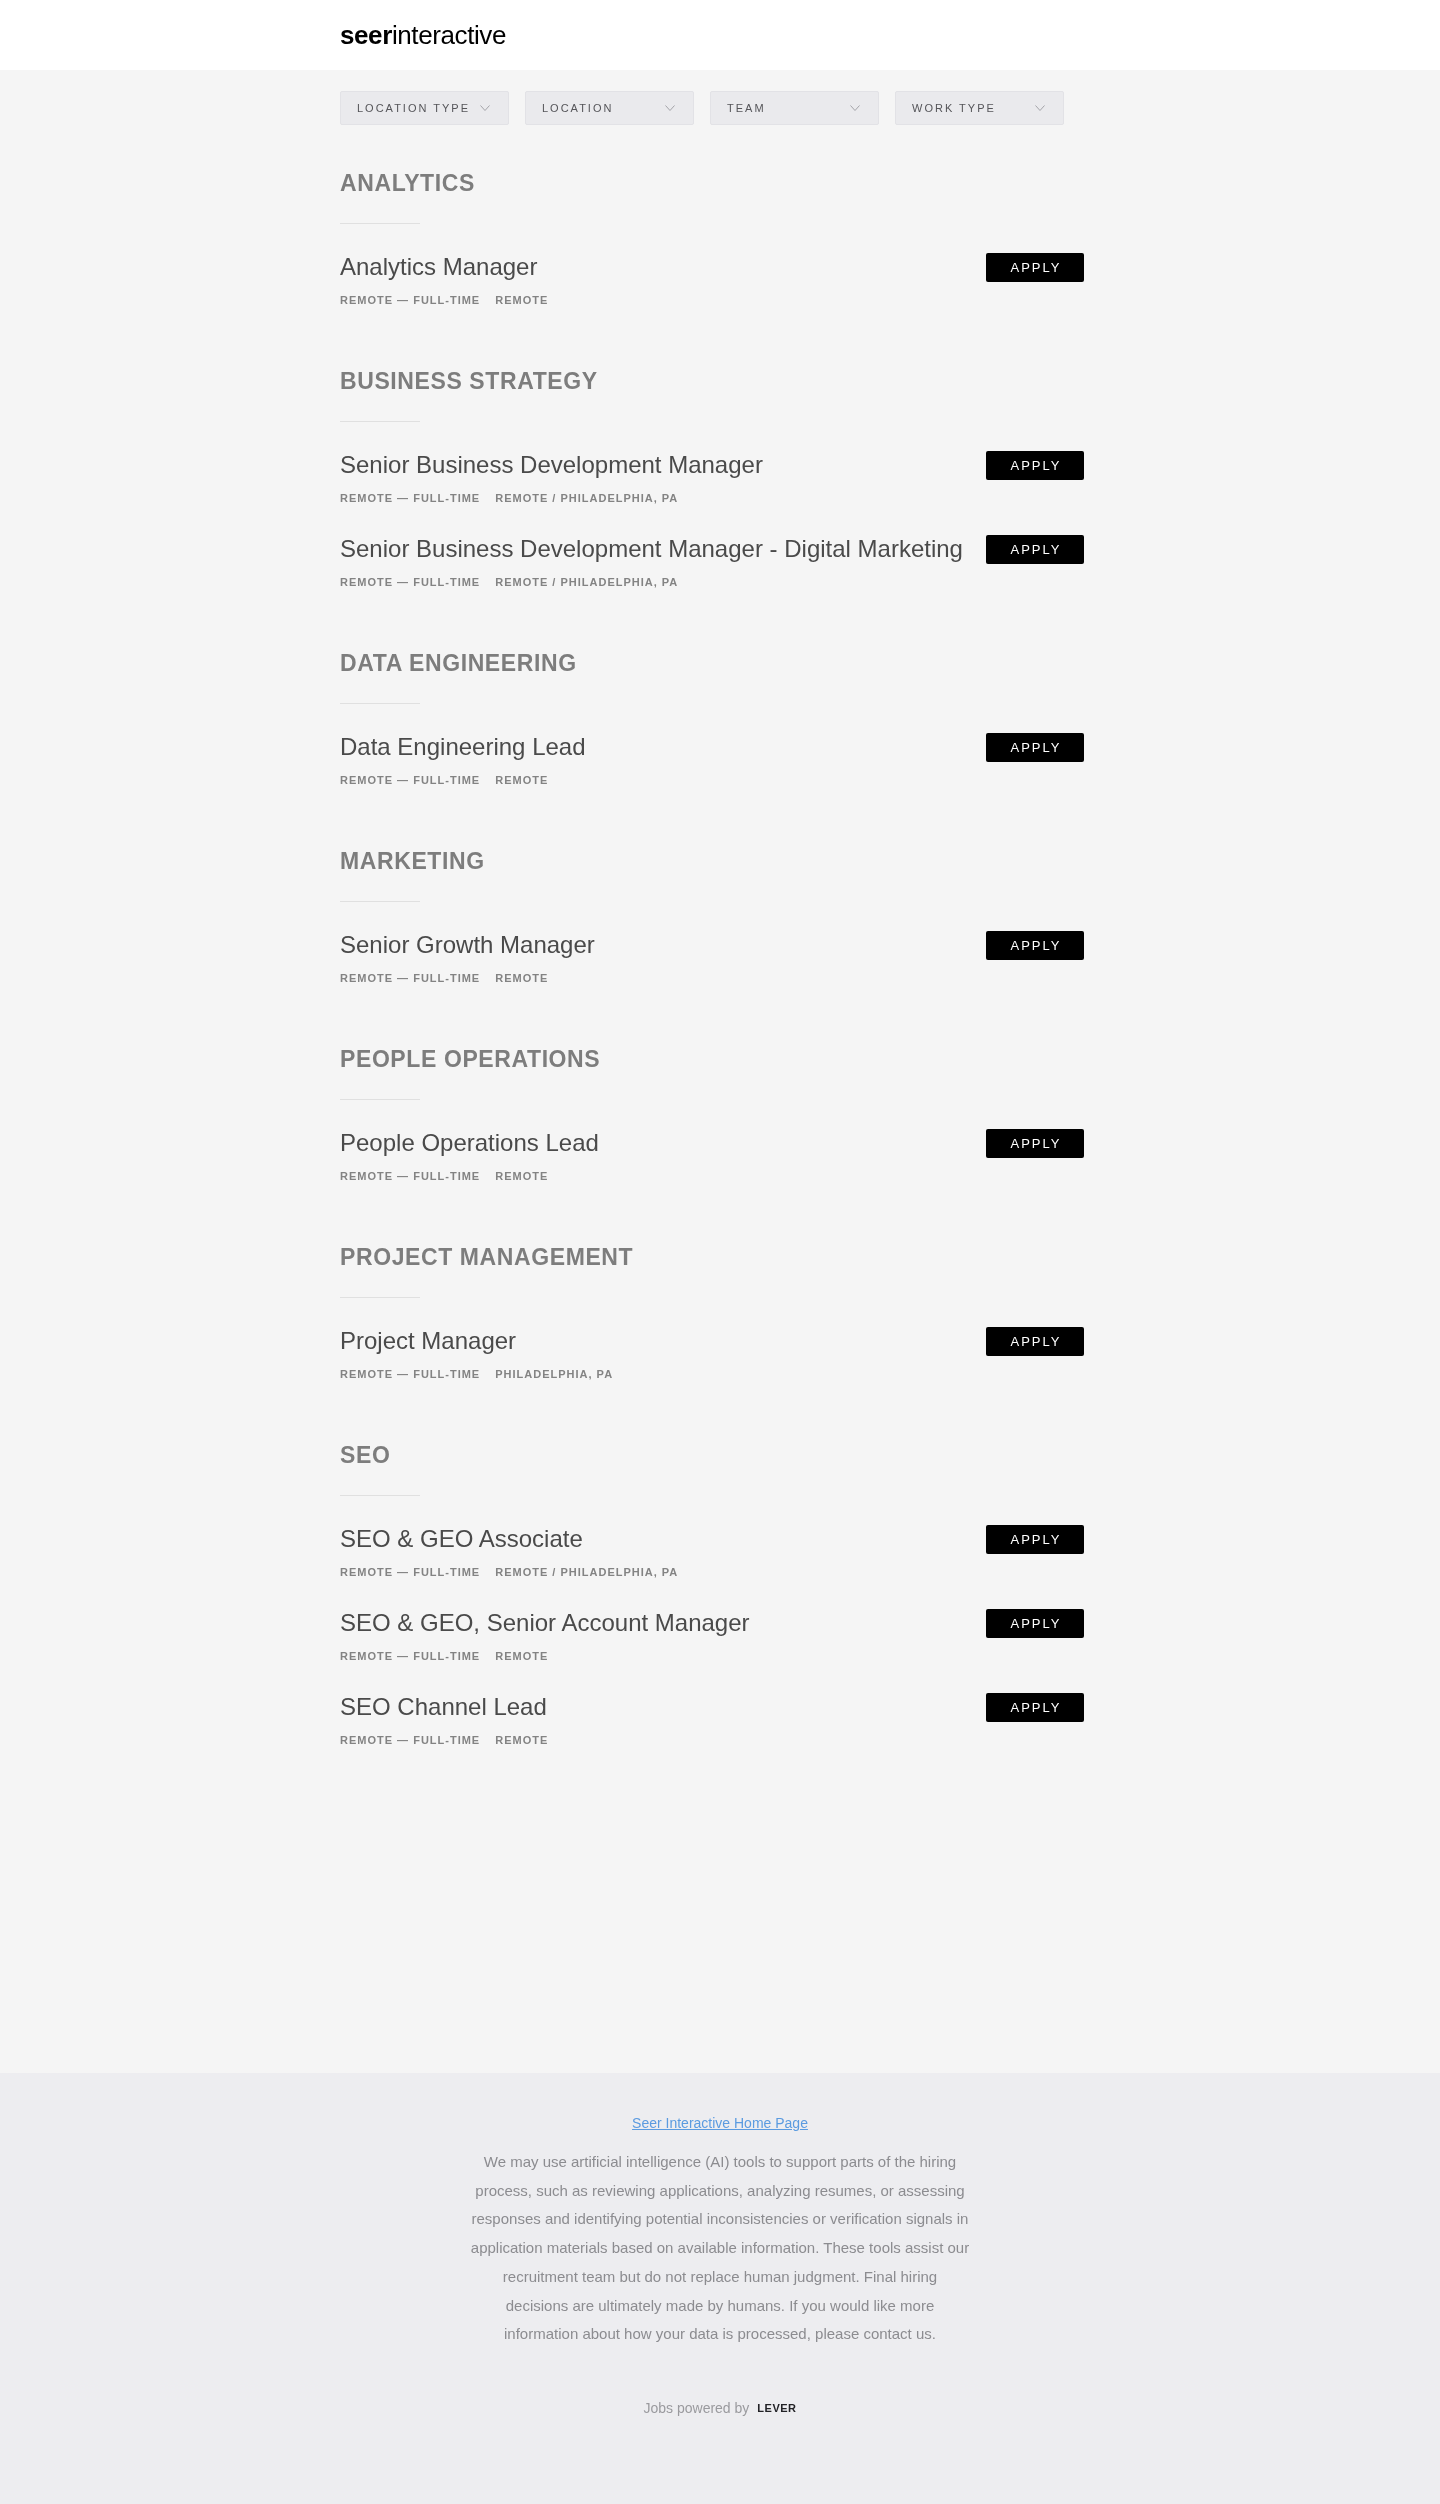  What do you see at coordinates (461, 1539) in the screenshot?
I see `job-title: SEO & GEO Associate` at bounding box center [461, 1539].